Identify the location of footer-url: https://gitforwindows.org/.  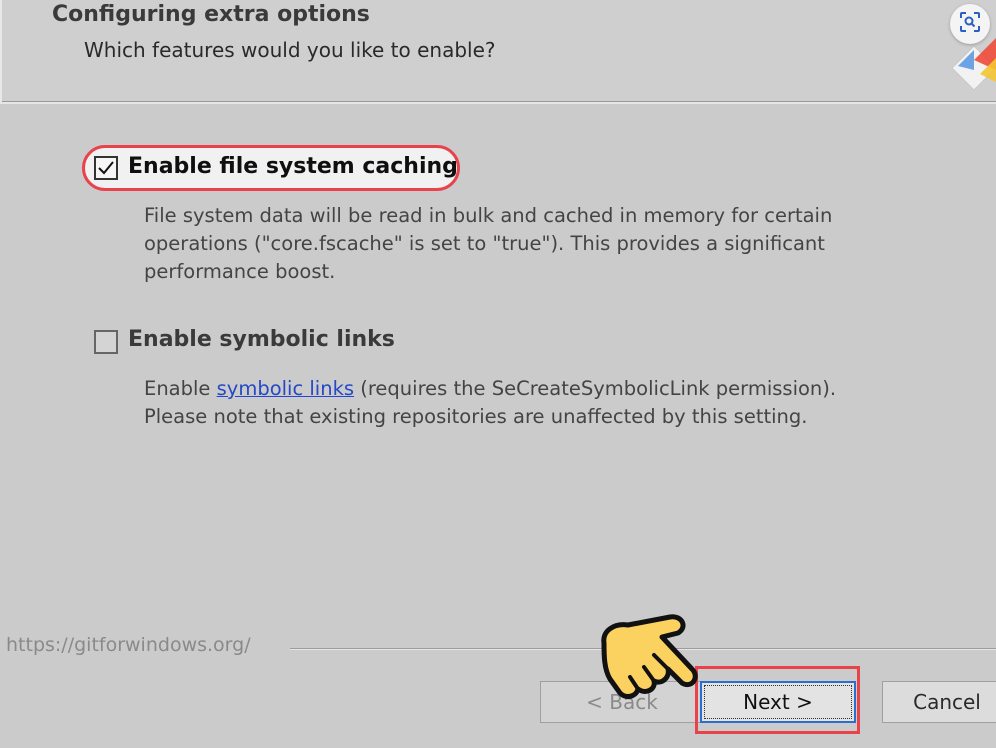
(128, 645).